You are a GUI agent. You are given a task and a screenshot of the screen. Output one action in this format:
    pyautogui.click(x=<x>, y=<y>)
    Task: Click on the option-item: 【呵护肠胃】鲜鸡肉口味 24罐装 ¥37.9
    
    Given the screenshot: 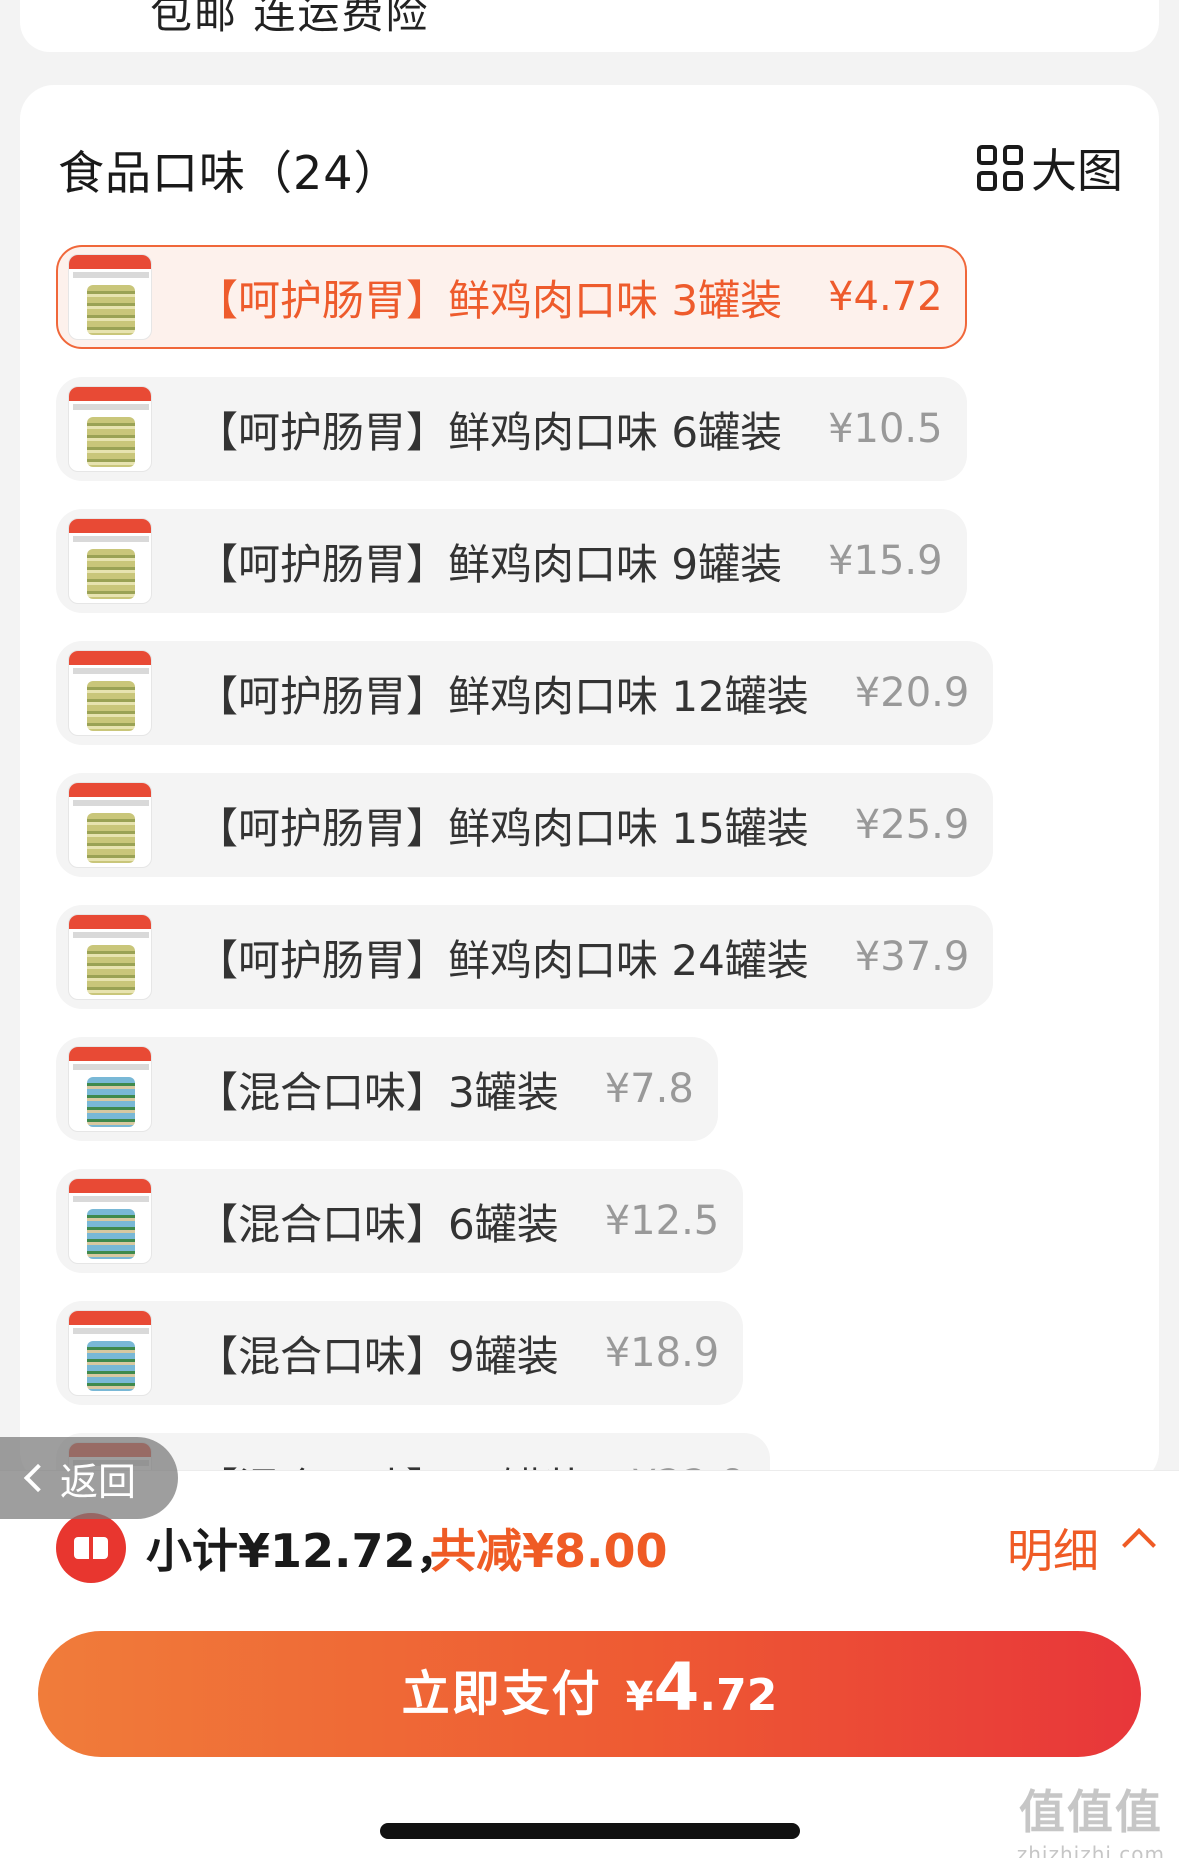 What is the action you would take?
    pyautogui.click(x=525, y=957)
    